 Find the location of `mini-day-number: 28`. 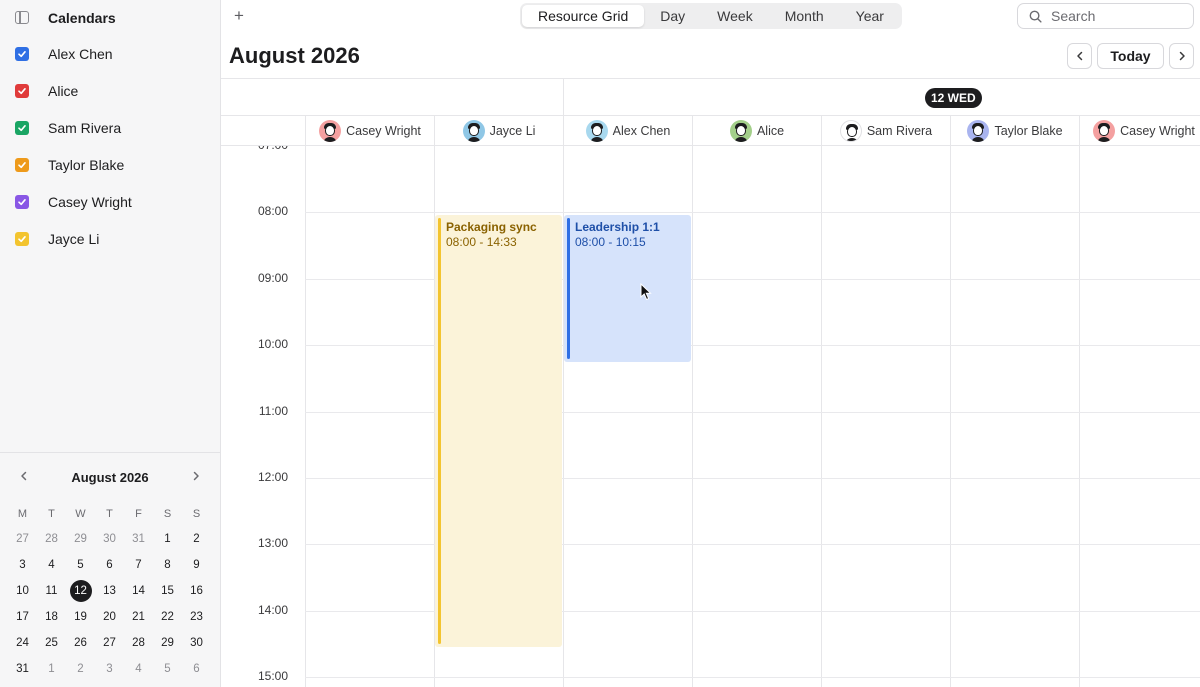

mini-day-number: 28 is located at coordinates (138, 643).